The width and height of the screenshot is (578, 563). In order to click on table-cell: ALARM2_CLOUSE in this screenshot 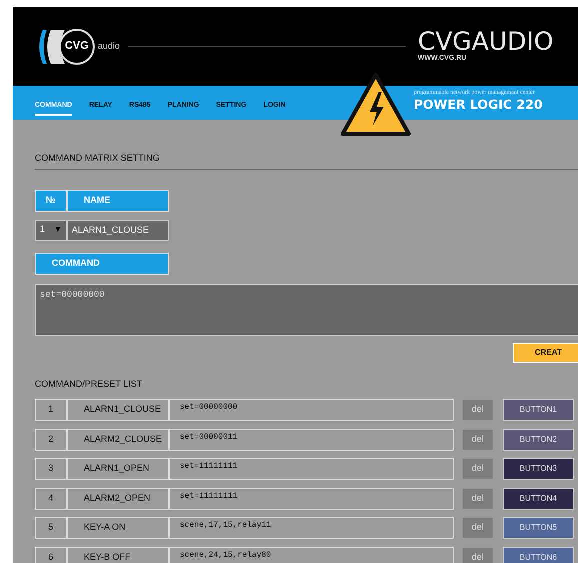, I will do `click(118, 439)`.